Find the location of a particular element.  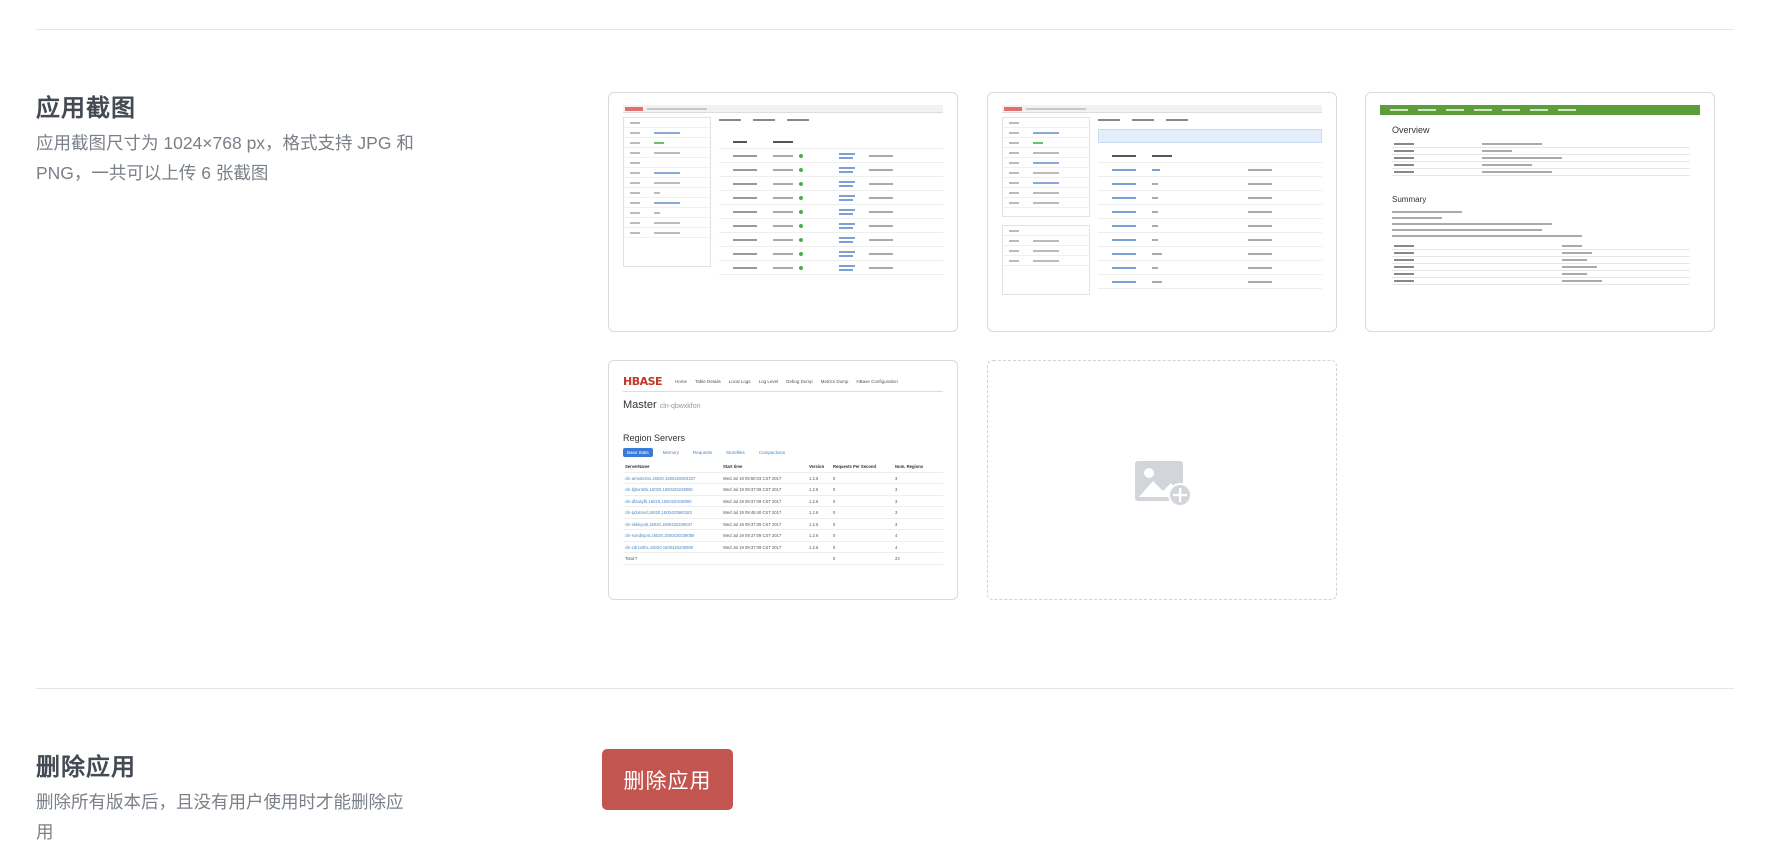

screenshot-thumbnail-3: Overview Summary is located at coordinates (1540, 212).